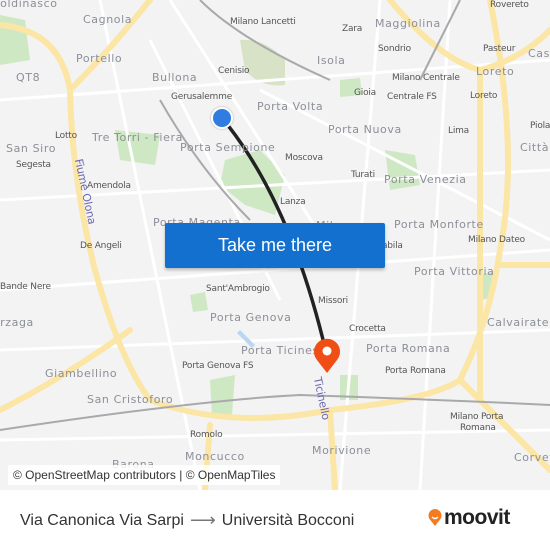  What do you see at coordinates (342, 450) in the screenshot?
I see `map-place-label: Morivione` at bounding box center [342, 450].